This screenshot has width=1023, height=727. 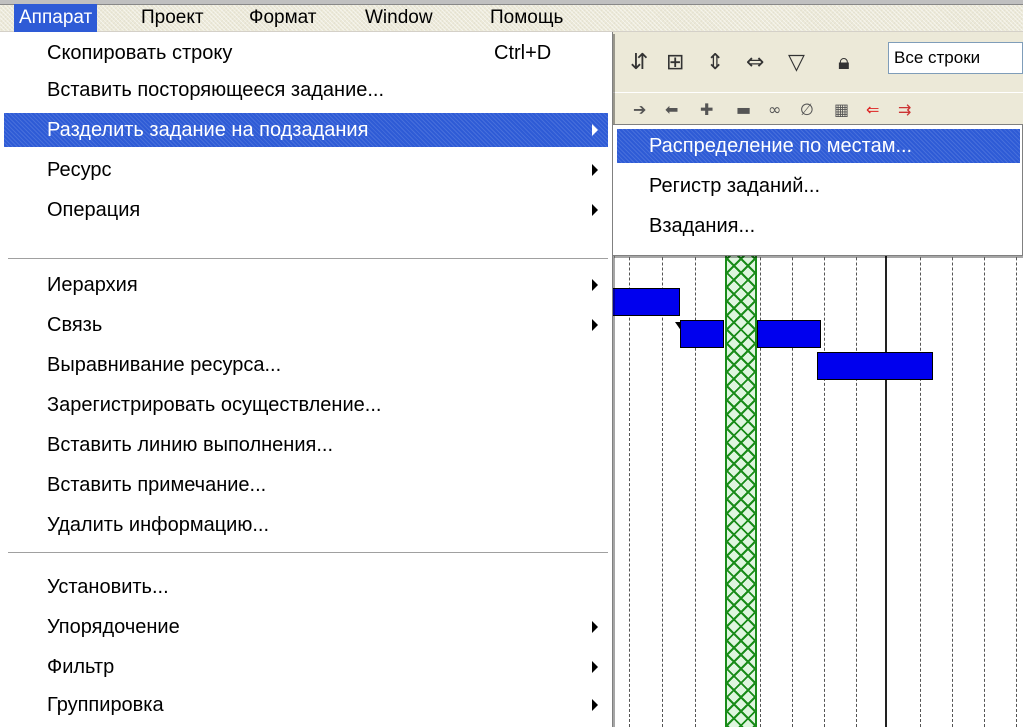 I want to click on menu-item-sort: Упорядочение, so click(x=306, y=627).